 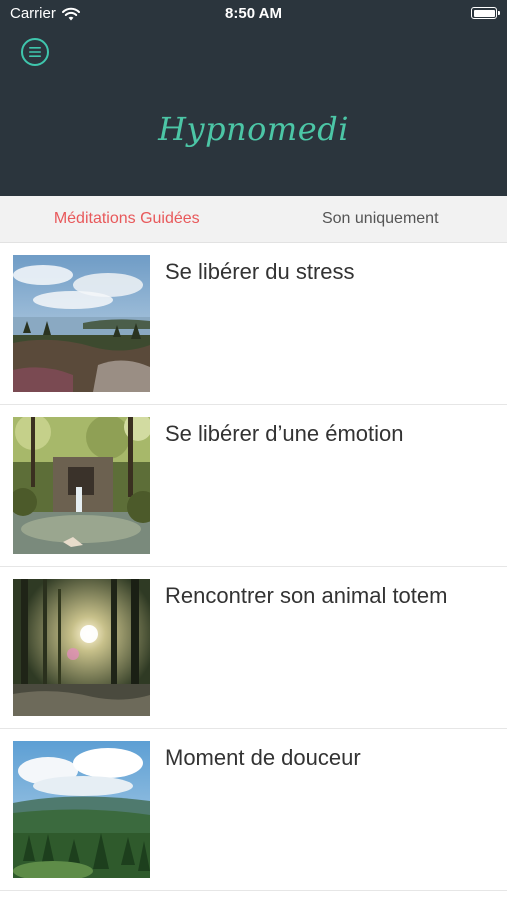 I want to click on tab-sound-only: Son uniquement, so click(x=380, y=219).